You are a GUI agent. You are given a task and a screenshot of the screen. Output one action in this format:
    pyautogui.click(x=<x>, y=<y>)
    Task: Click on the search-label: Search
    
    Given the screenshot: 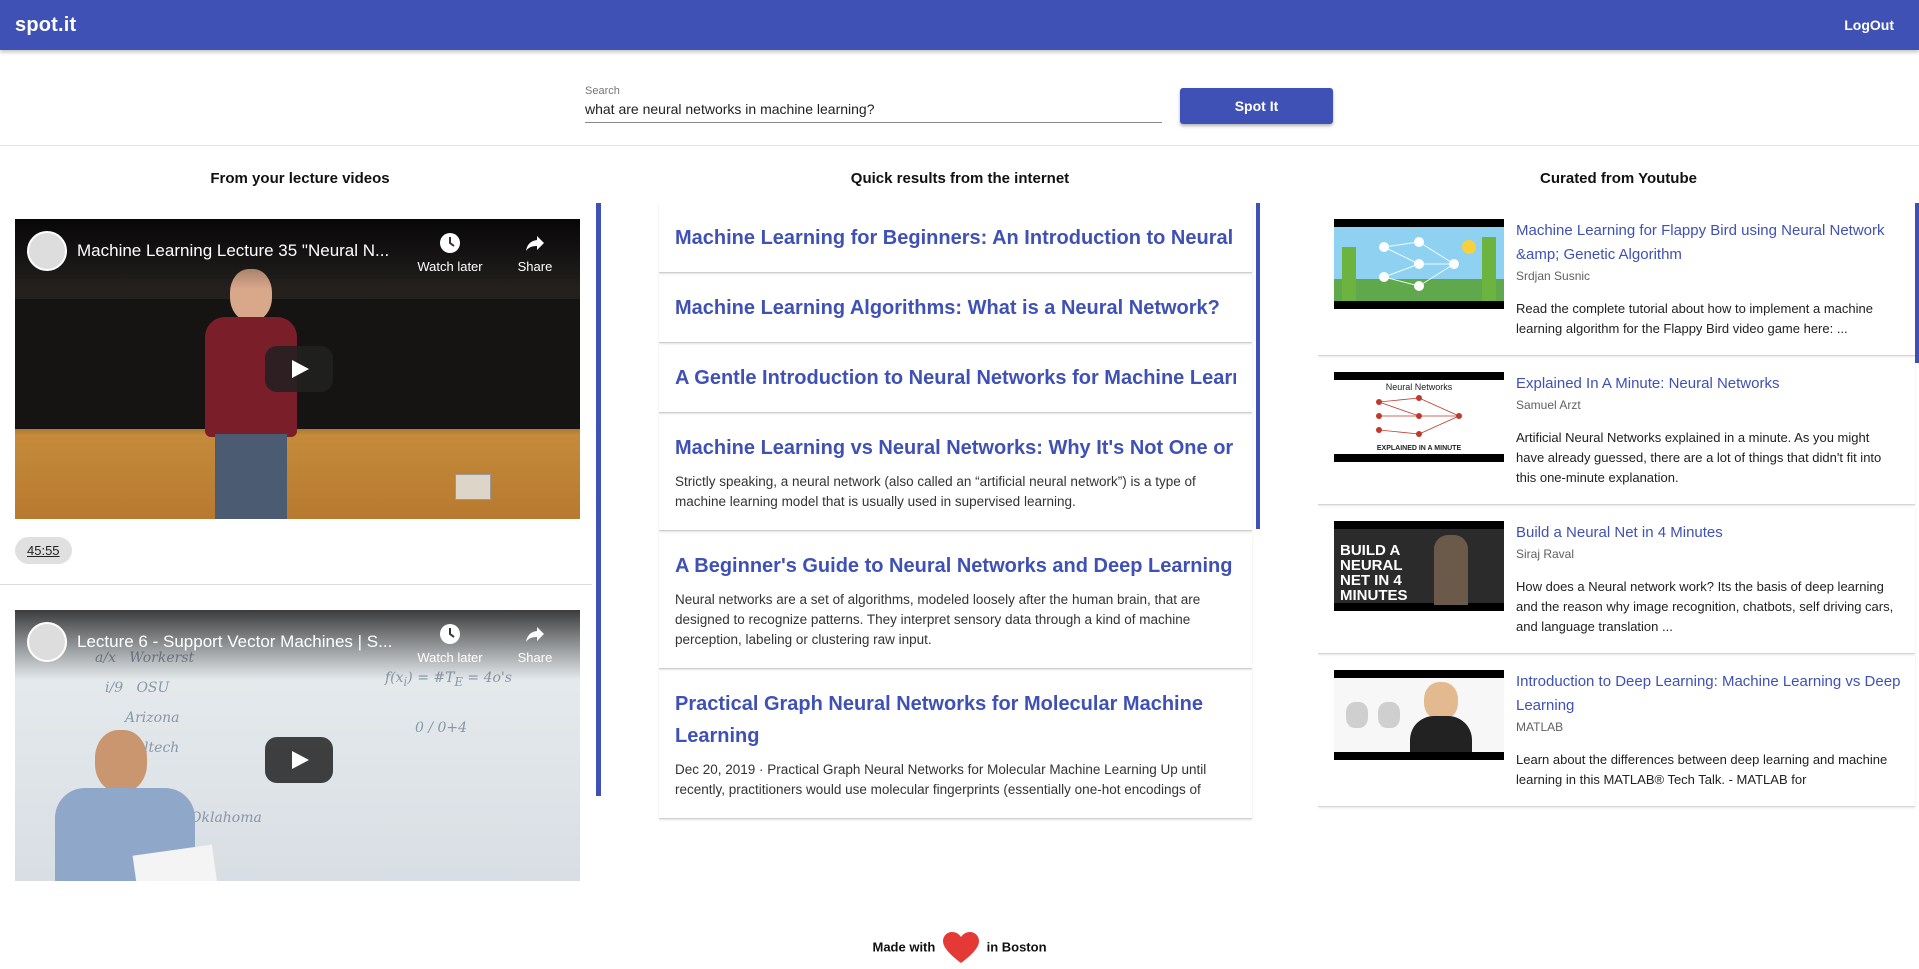 What is the action you would take?
    pyautogui.click(x=602, y=91)
    